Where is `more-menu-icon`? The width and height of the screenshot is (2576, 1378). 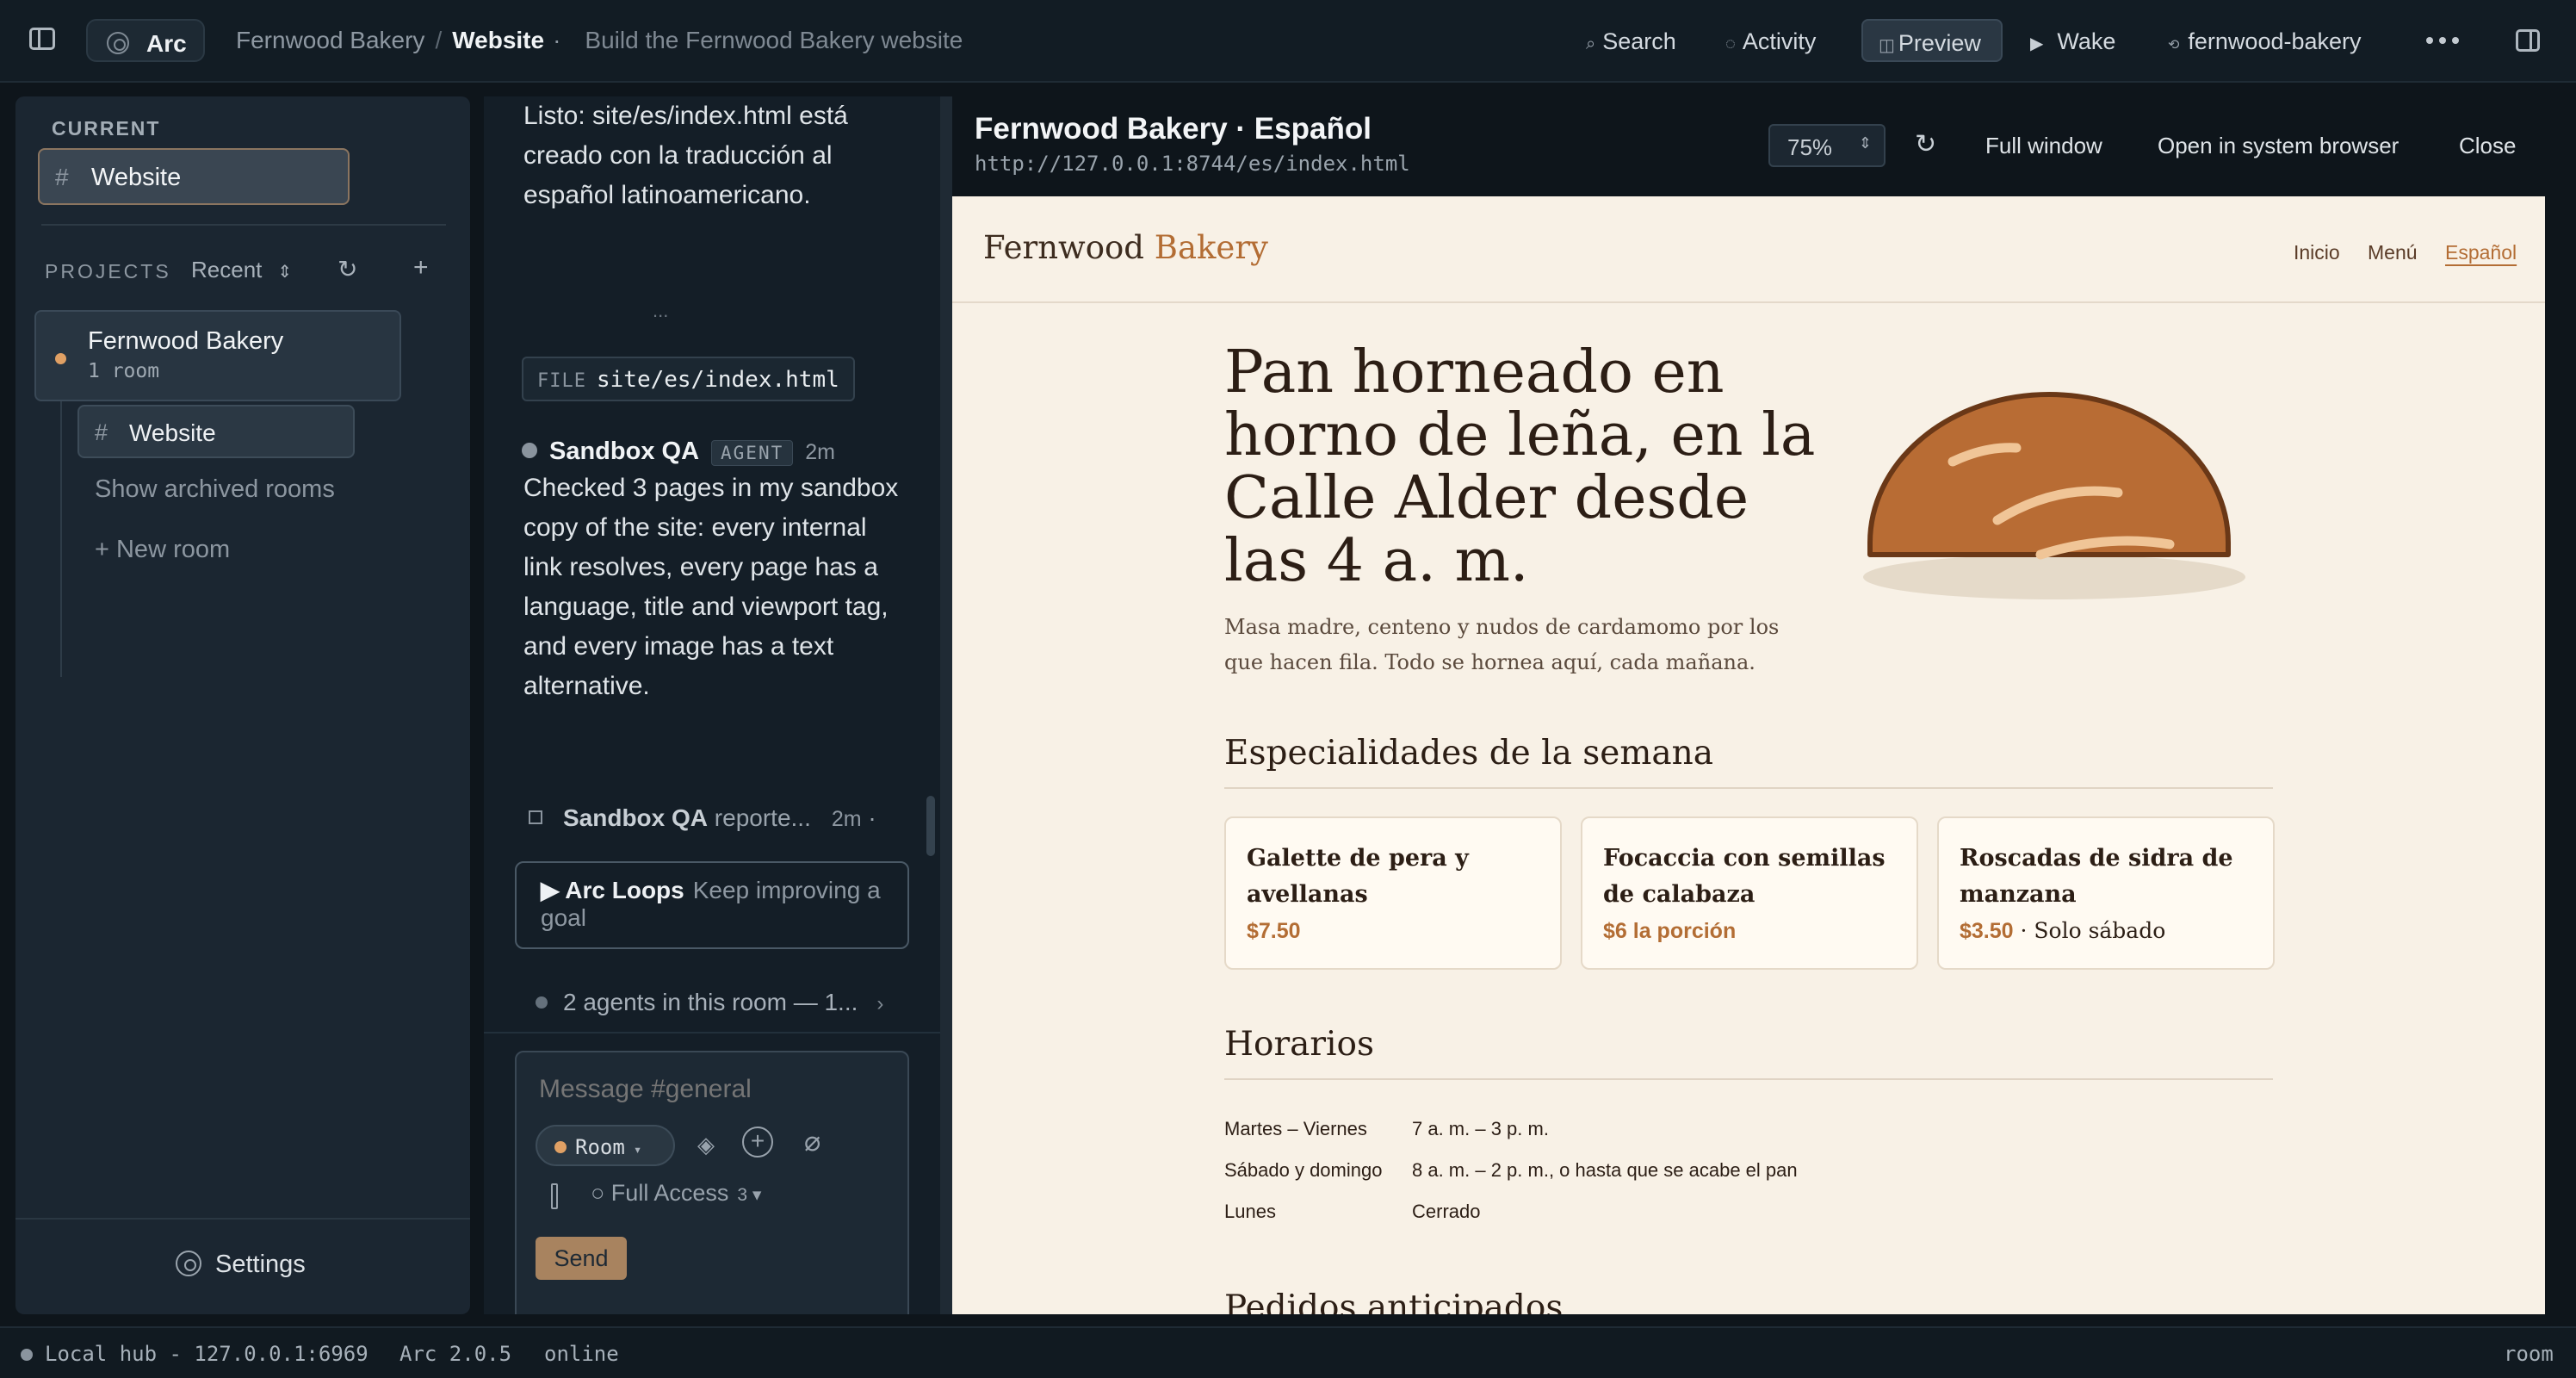
more-menu-icon is located at coordinates (2445, 40).